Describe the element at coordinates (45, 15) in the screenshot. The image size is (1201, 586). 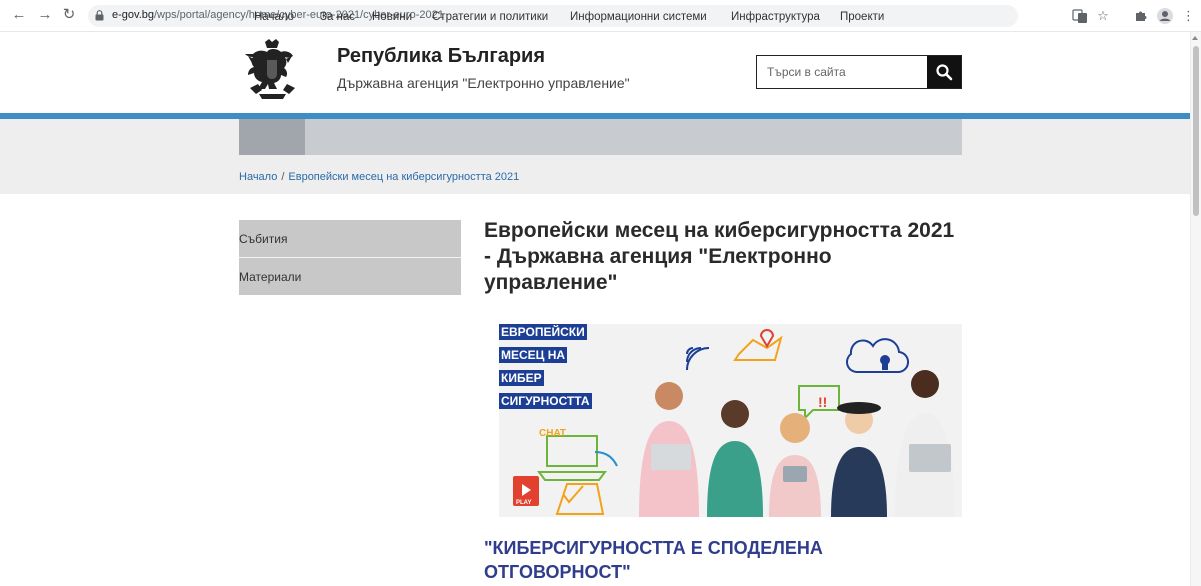
I see `forward-arrow-icon: →` at that location.